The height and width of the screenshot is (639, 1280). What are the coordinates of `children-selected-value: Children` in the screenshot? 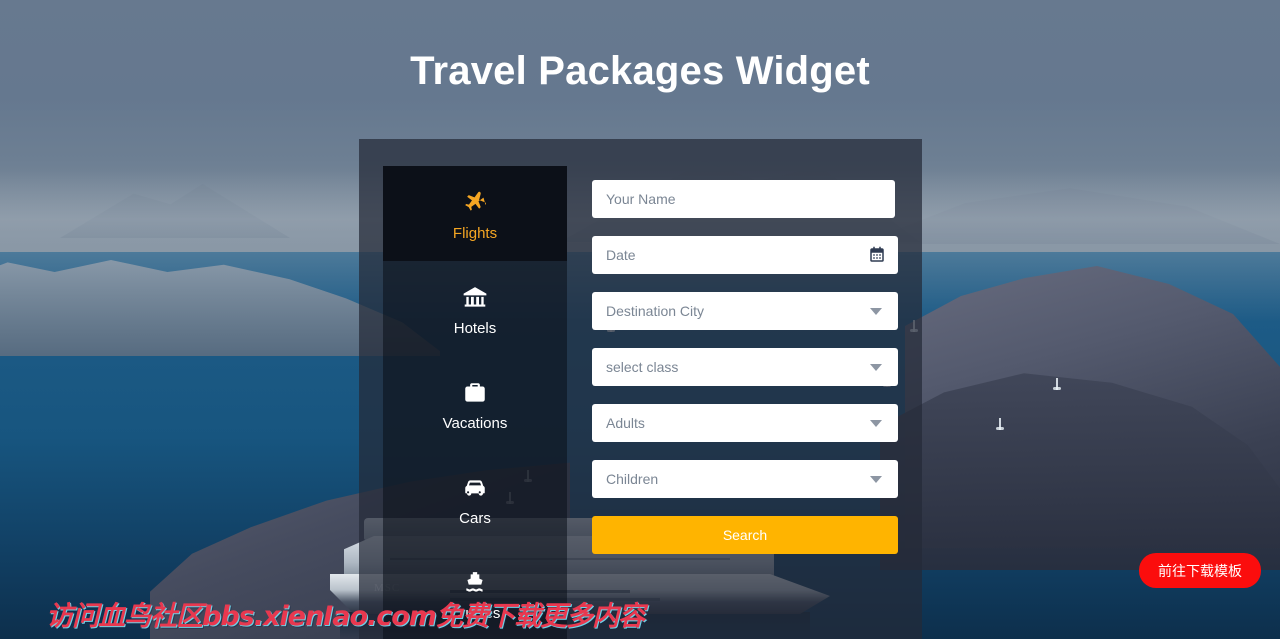 It's located at (632, 479).